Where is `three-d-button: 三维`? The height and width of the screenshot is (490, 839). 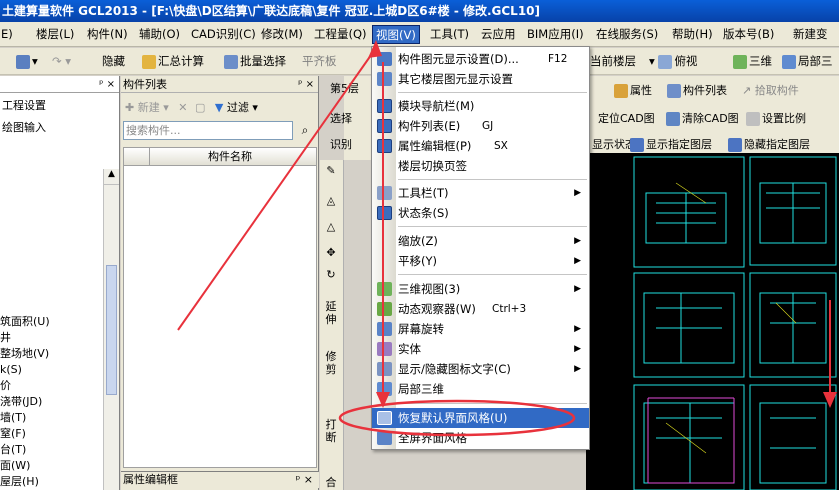 three-d-button: 三维 is located at coordinates (752, 61).